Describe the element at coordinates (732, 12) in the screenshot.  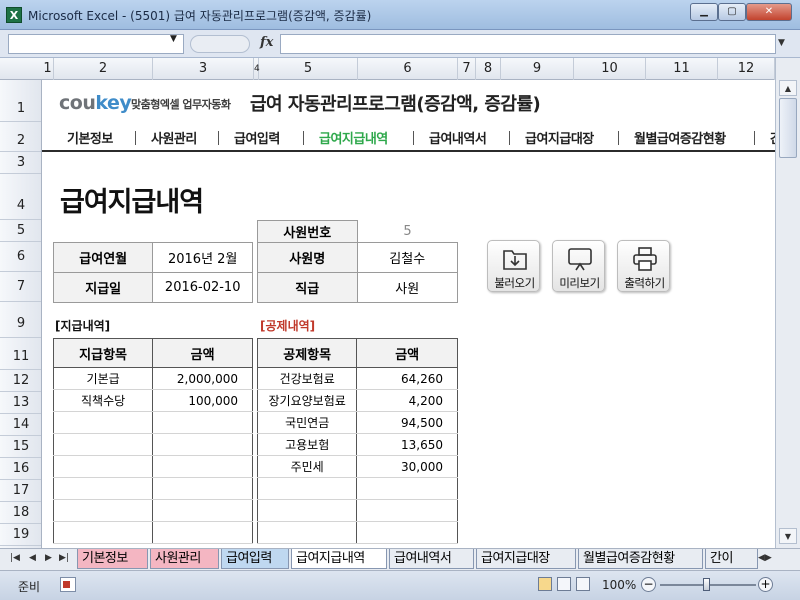
I see `maximize-button: ▢` at that location.